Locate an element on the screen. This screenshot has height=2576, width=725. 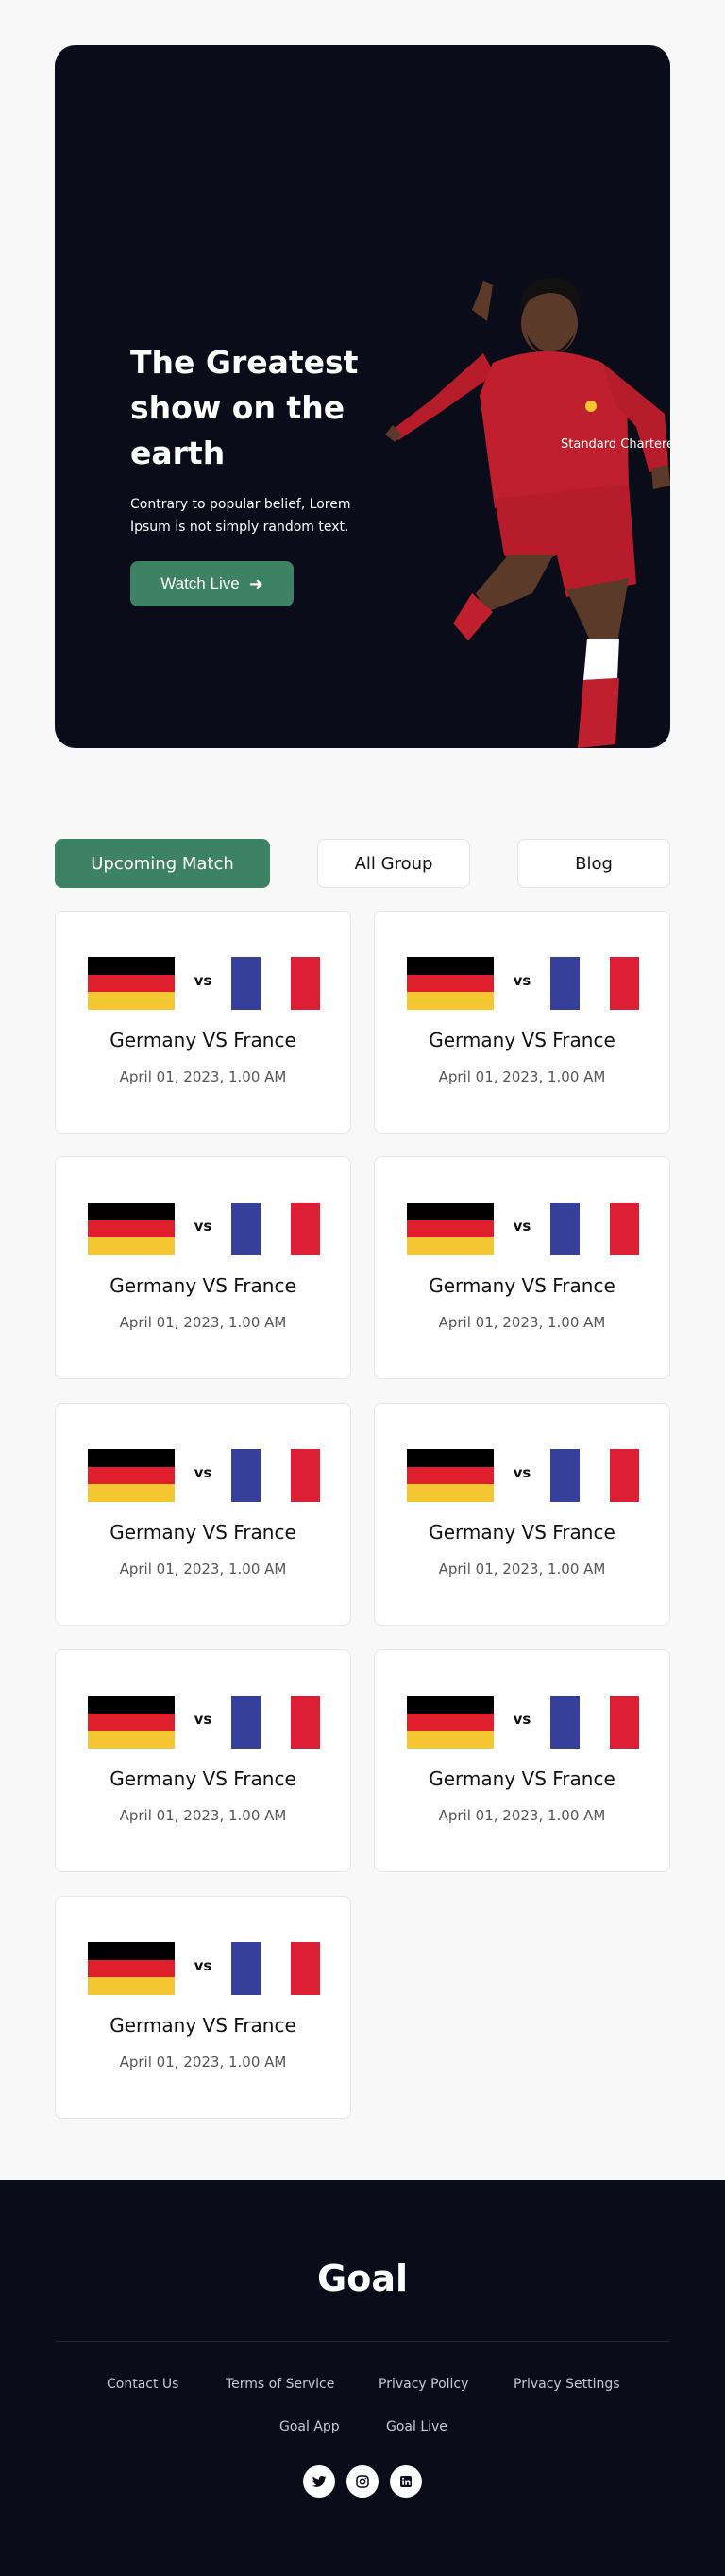
social-links is located at coordinates (362, 2481).